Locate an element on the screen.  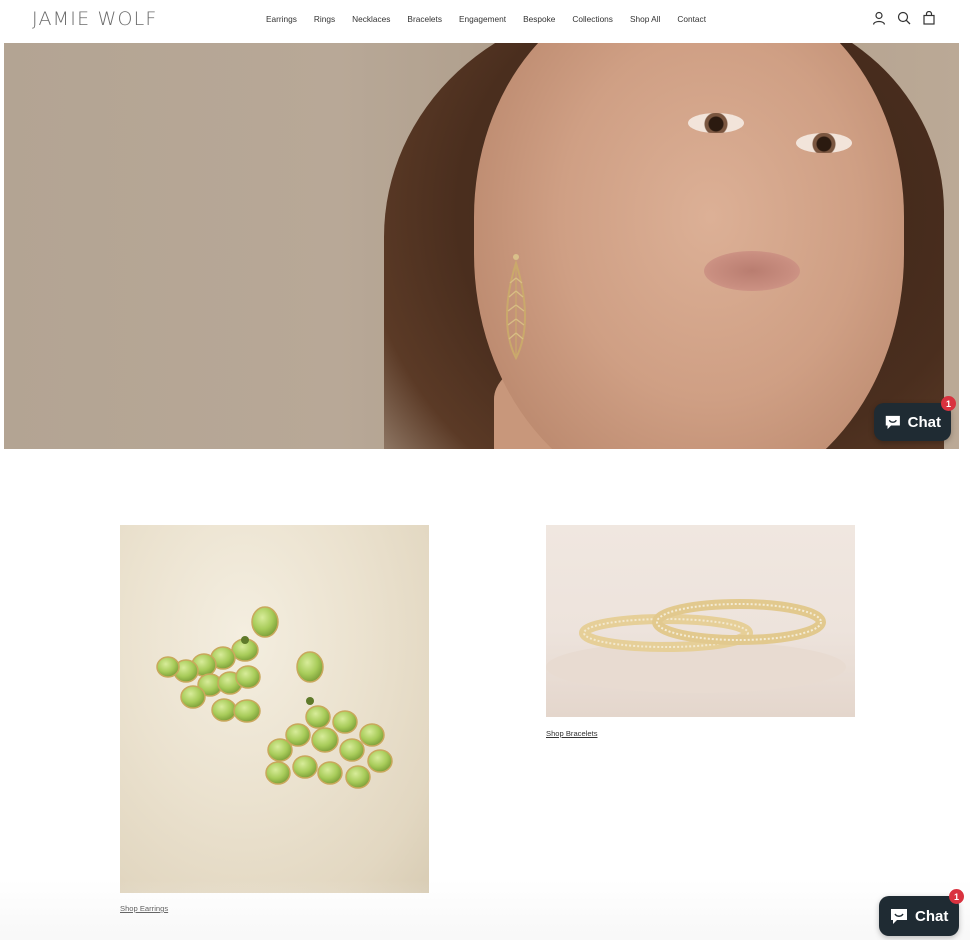
shop-earrings-link: Shop Earrings is located at coordinates (144, 908).